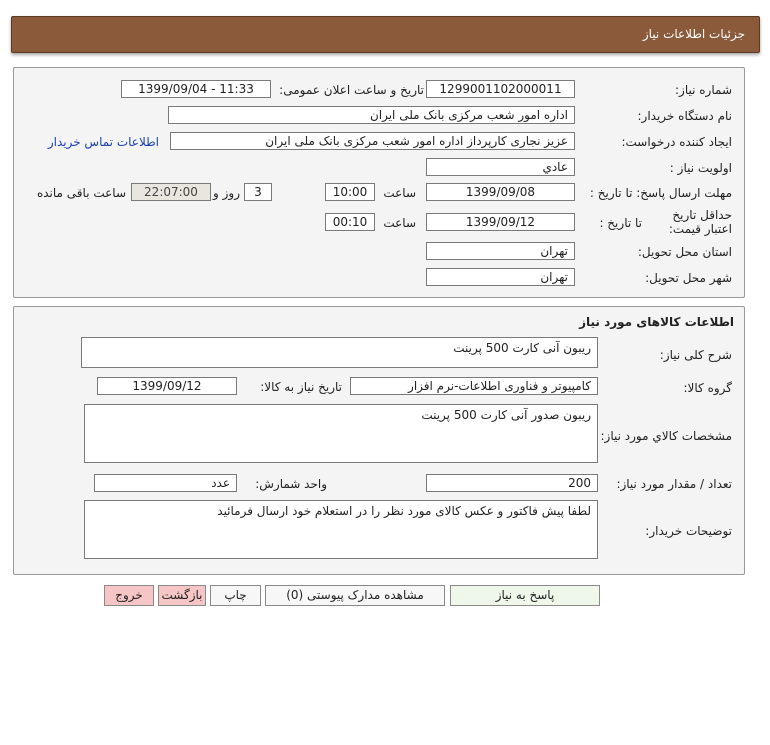  Describe the element at coordinates (685, 116) in the screenshot. I see `buyer-org-label: نام دستگاه خریدار:` at that location.